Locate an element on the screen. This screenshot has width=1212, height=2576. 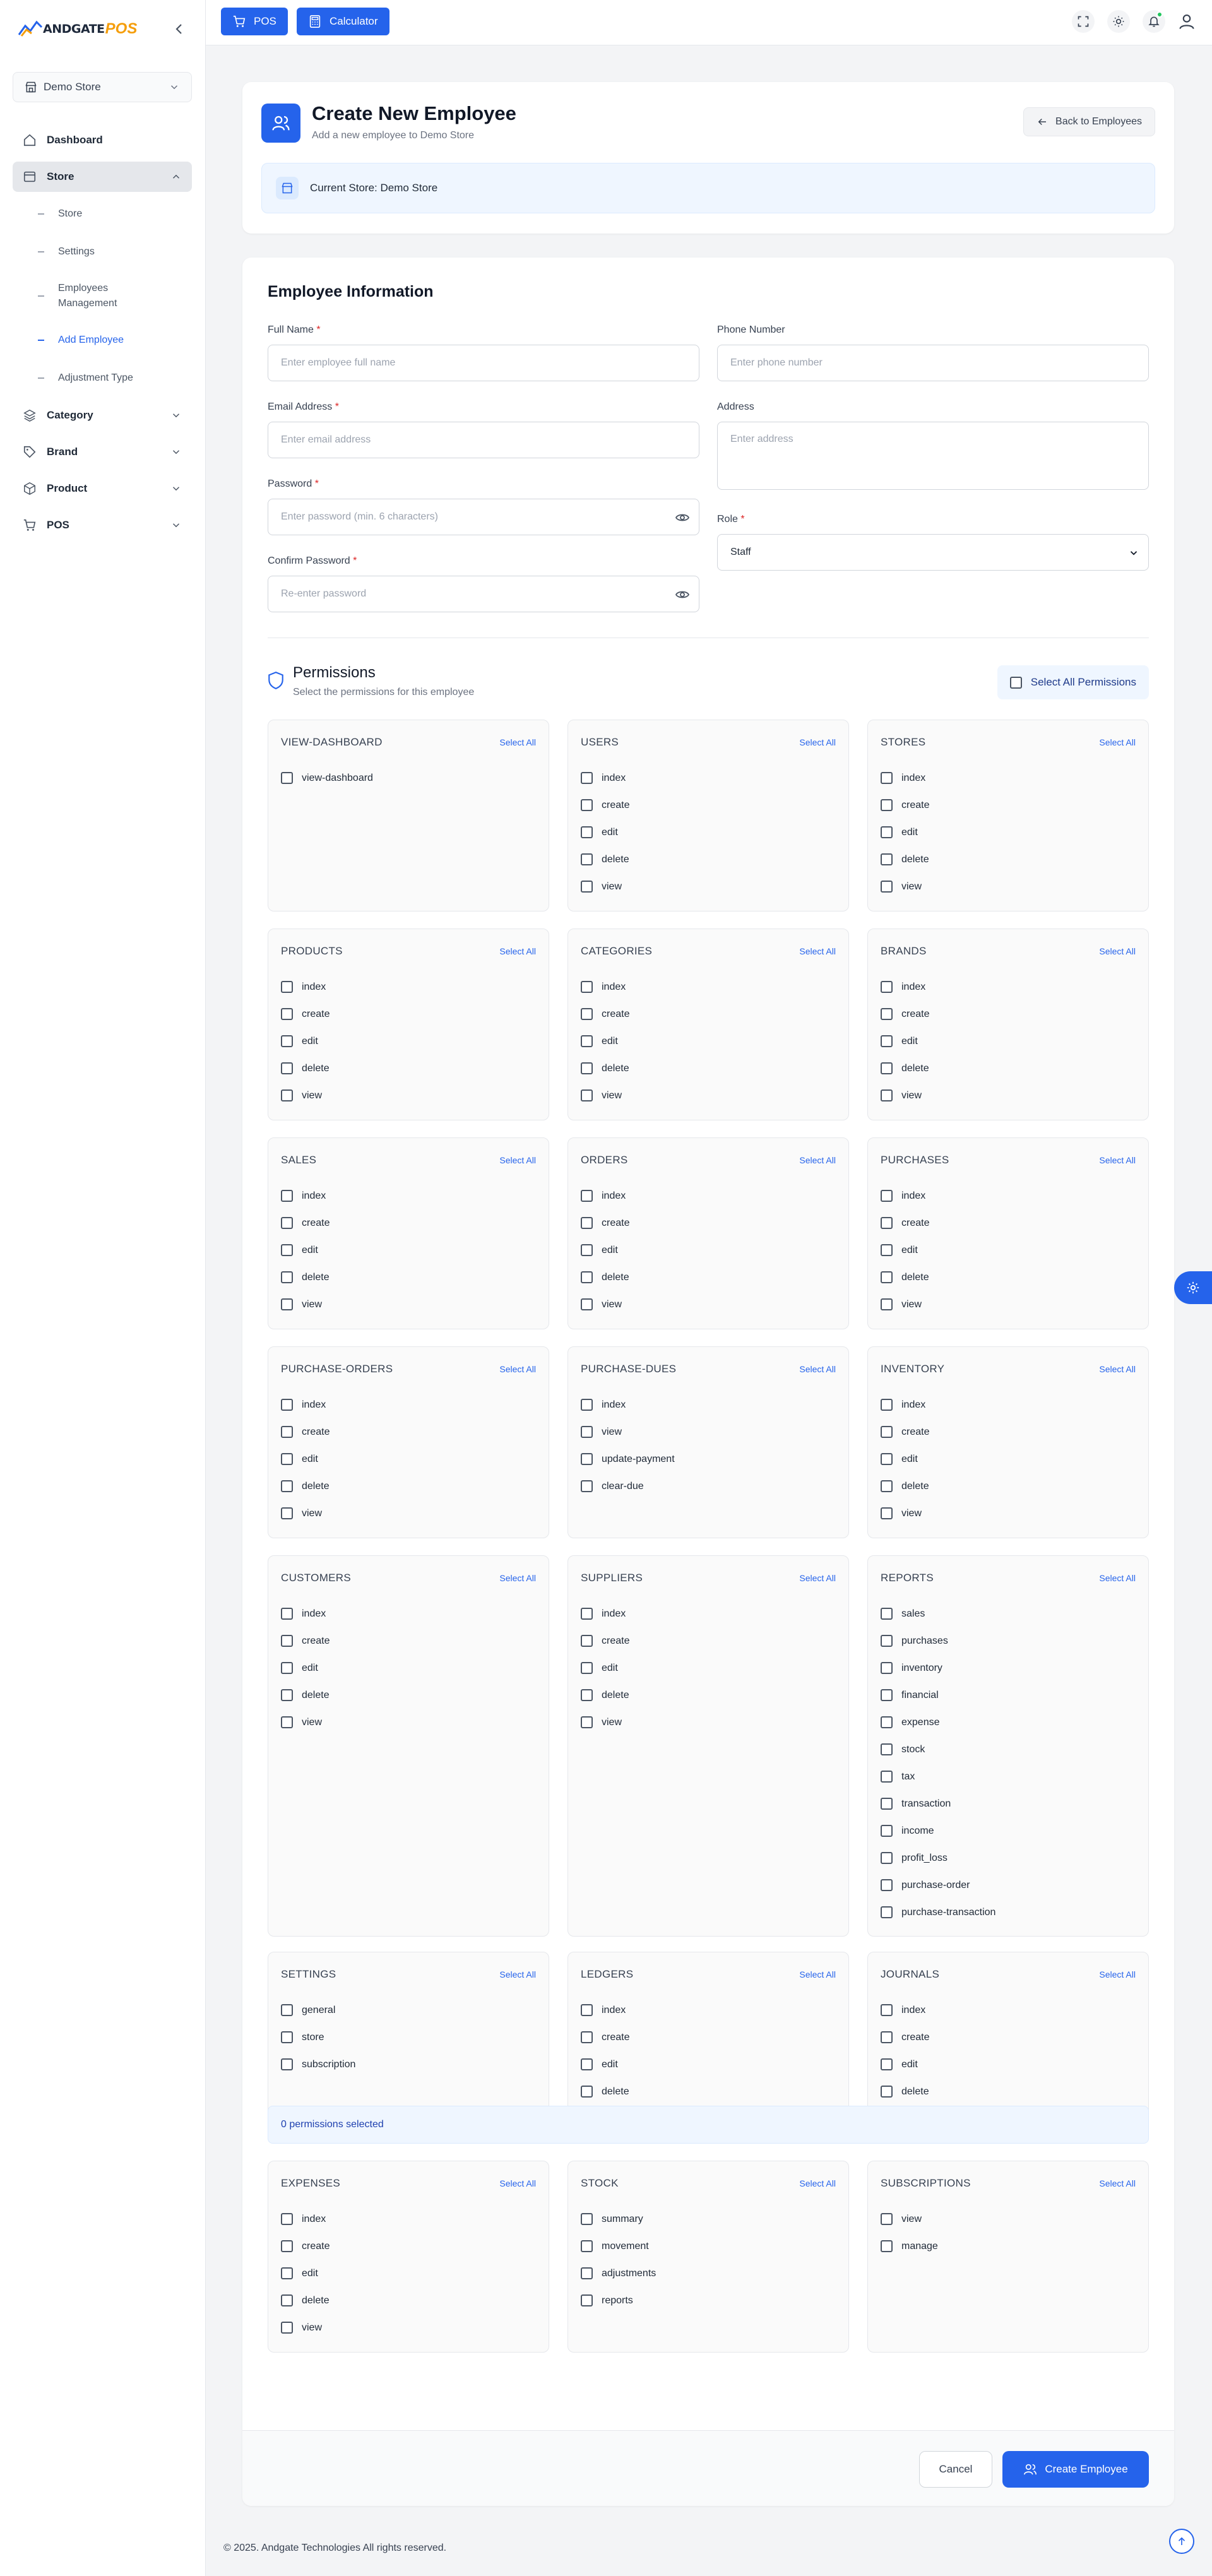
permission-item: subscription is located at coordinates (408, 2064).